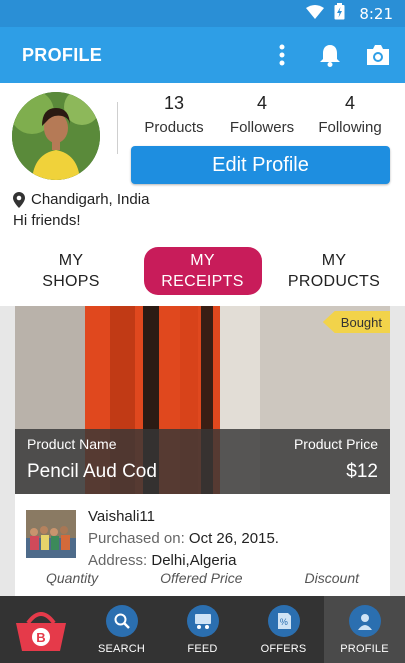  I want to click on bought-badge: Bought, so click(356, 322).